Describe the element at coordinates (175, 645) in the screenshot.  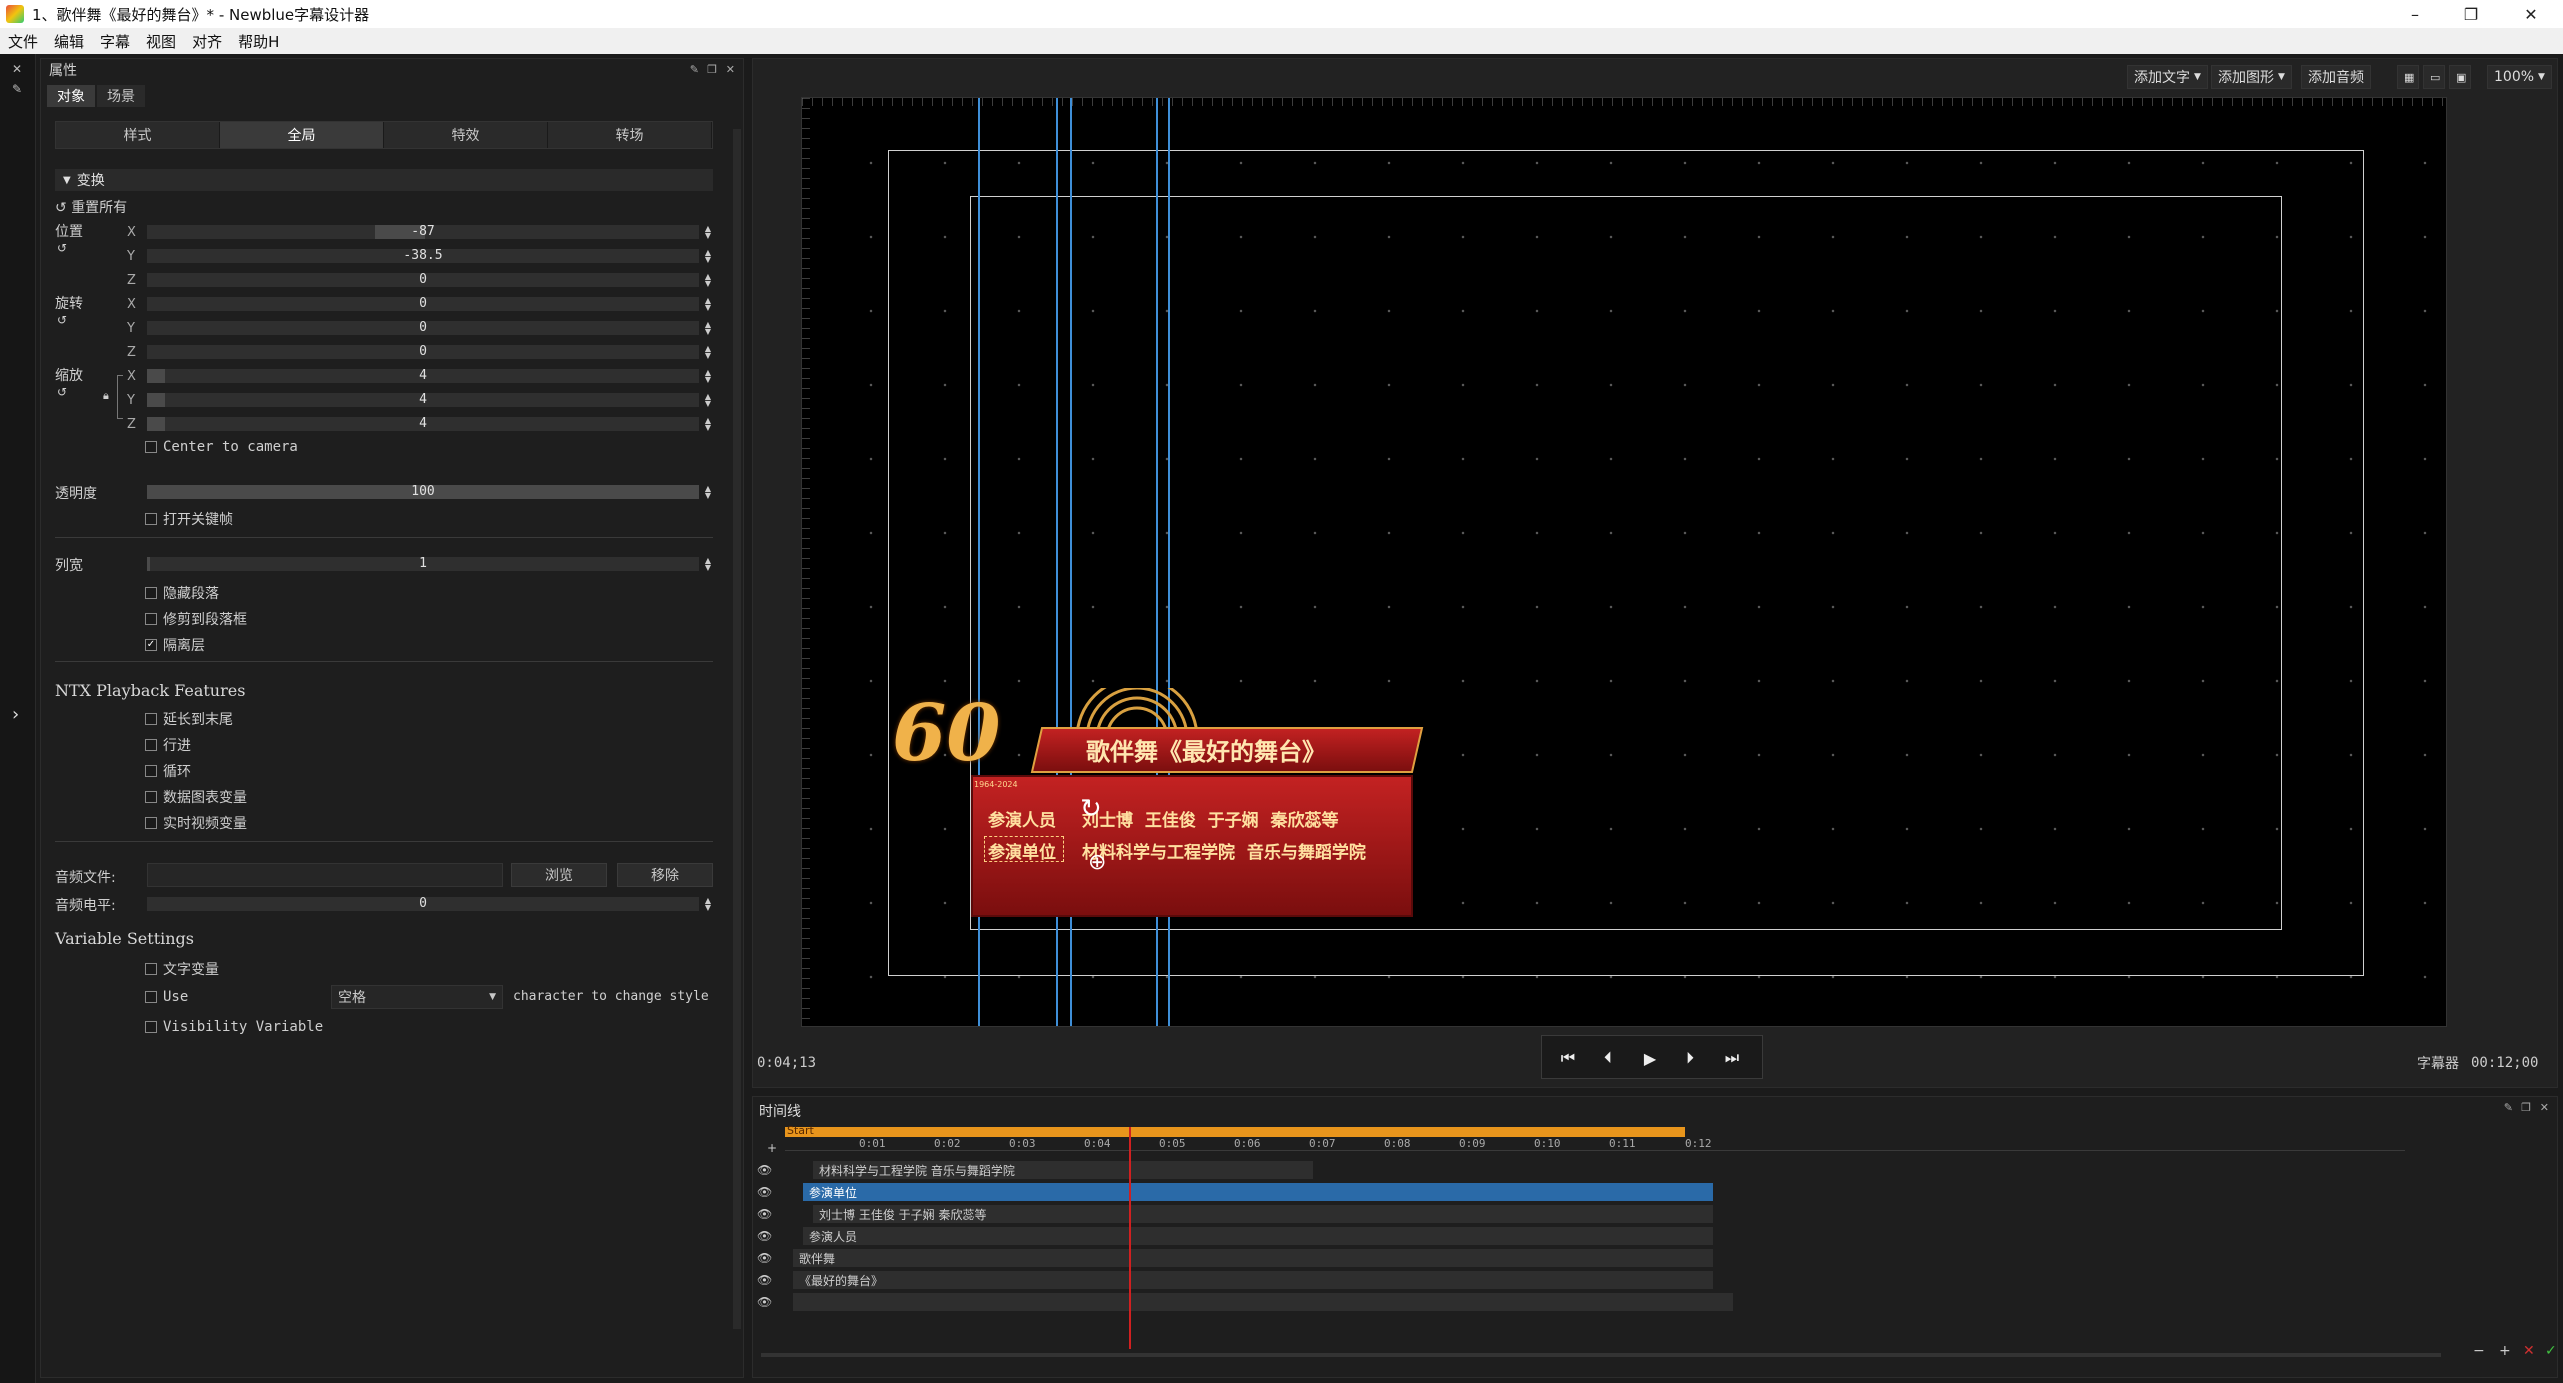
I see `isolate-layer-checkbox: ✓ 隔离层` at that location.